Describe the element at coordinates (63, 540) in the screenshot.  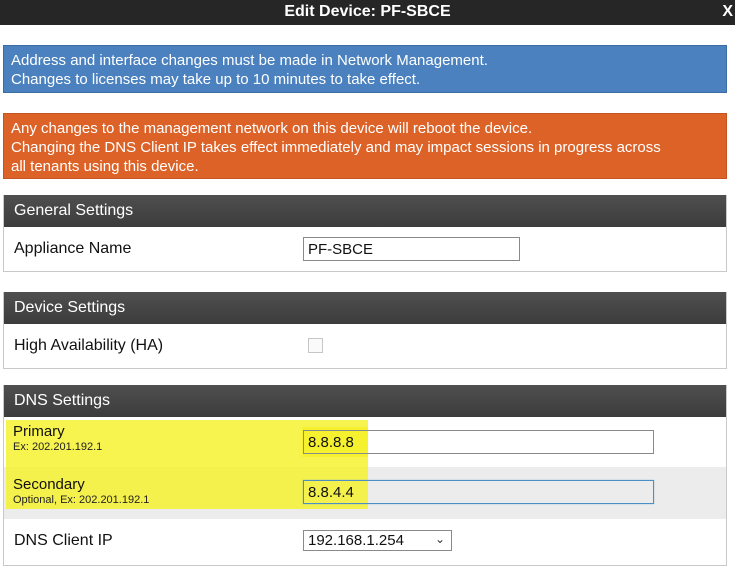
I see `dns-client-ip-label: DNS Client IP` at that location.